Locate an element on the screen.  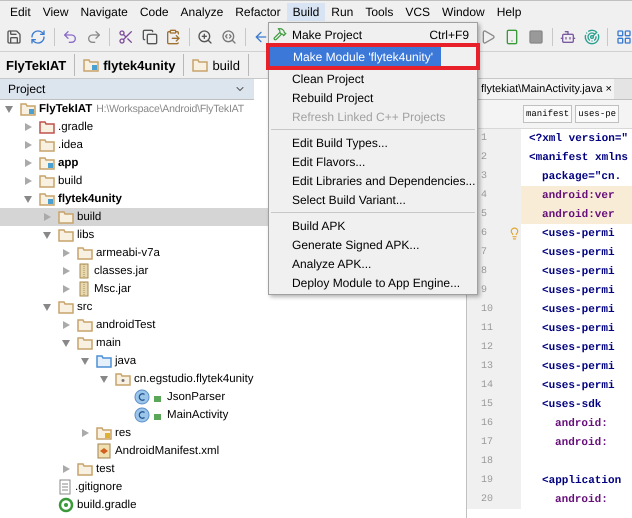
line-number: 12 is located at coordinates (487, 347).